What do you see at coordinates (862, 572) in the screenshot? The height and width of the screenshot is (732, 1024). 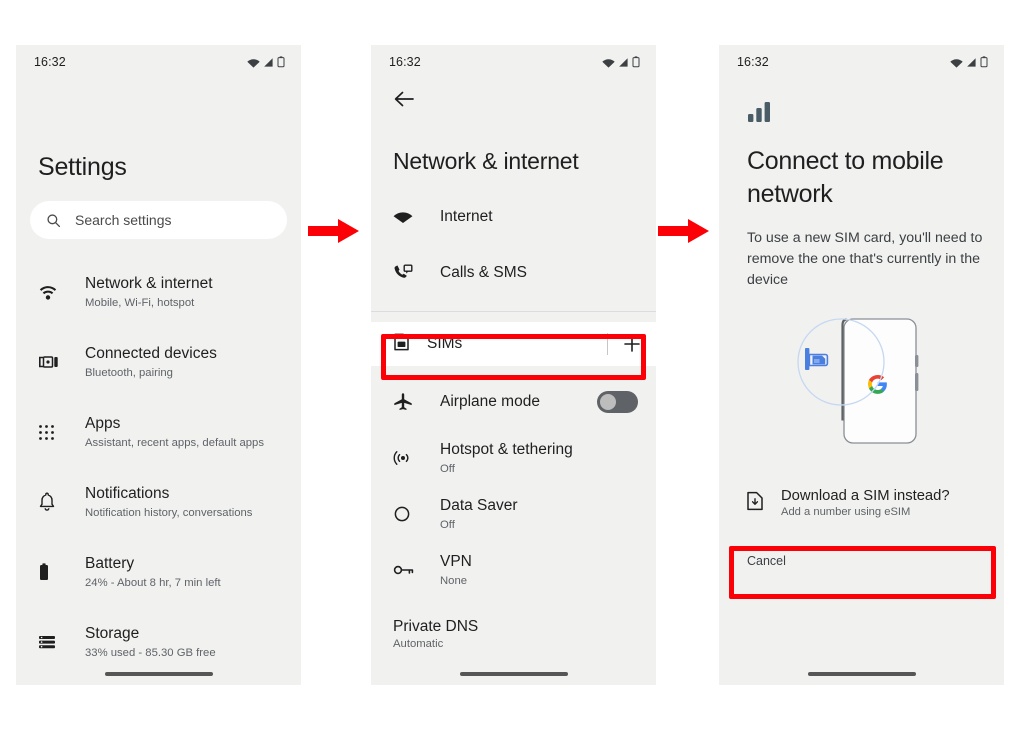 I see `highlight-box-download-esim` at bounding box center [862, 572].